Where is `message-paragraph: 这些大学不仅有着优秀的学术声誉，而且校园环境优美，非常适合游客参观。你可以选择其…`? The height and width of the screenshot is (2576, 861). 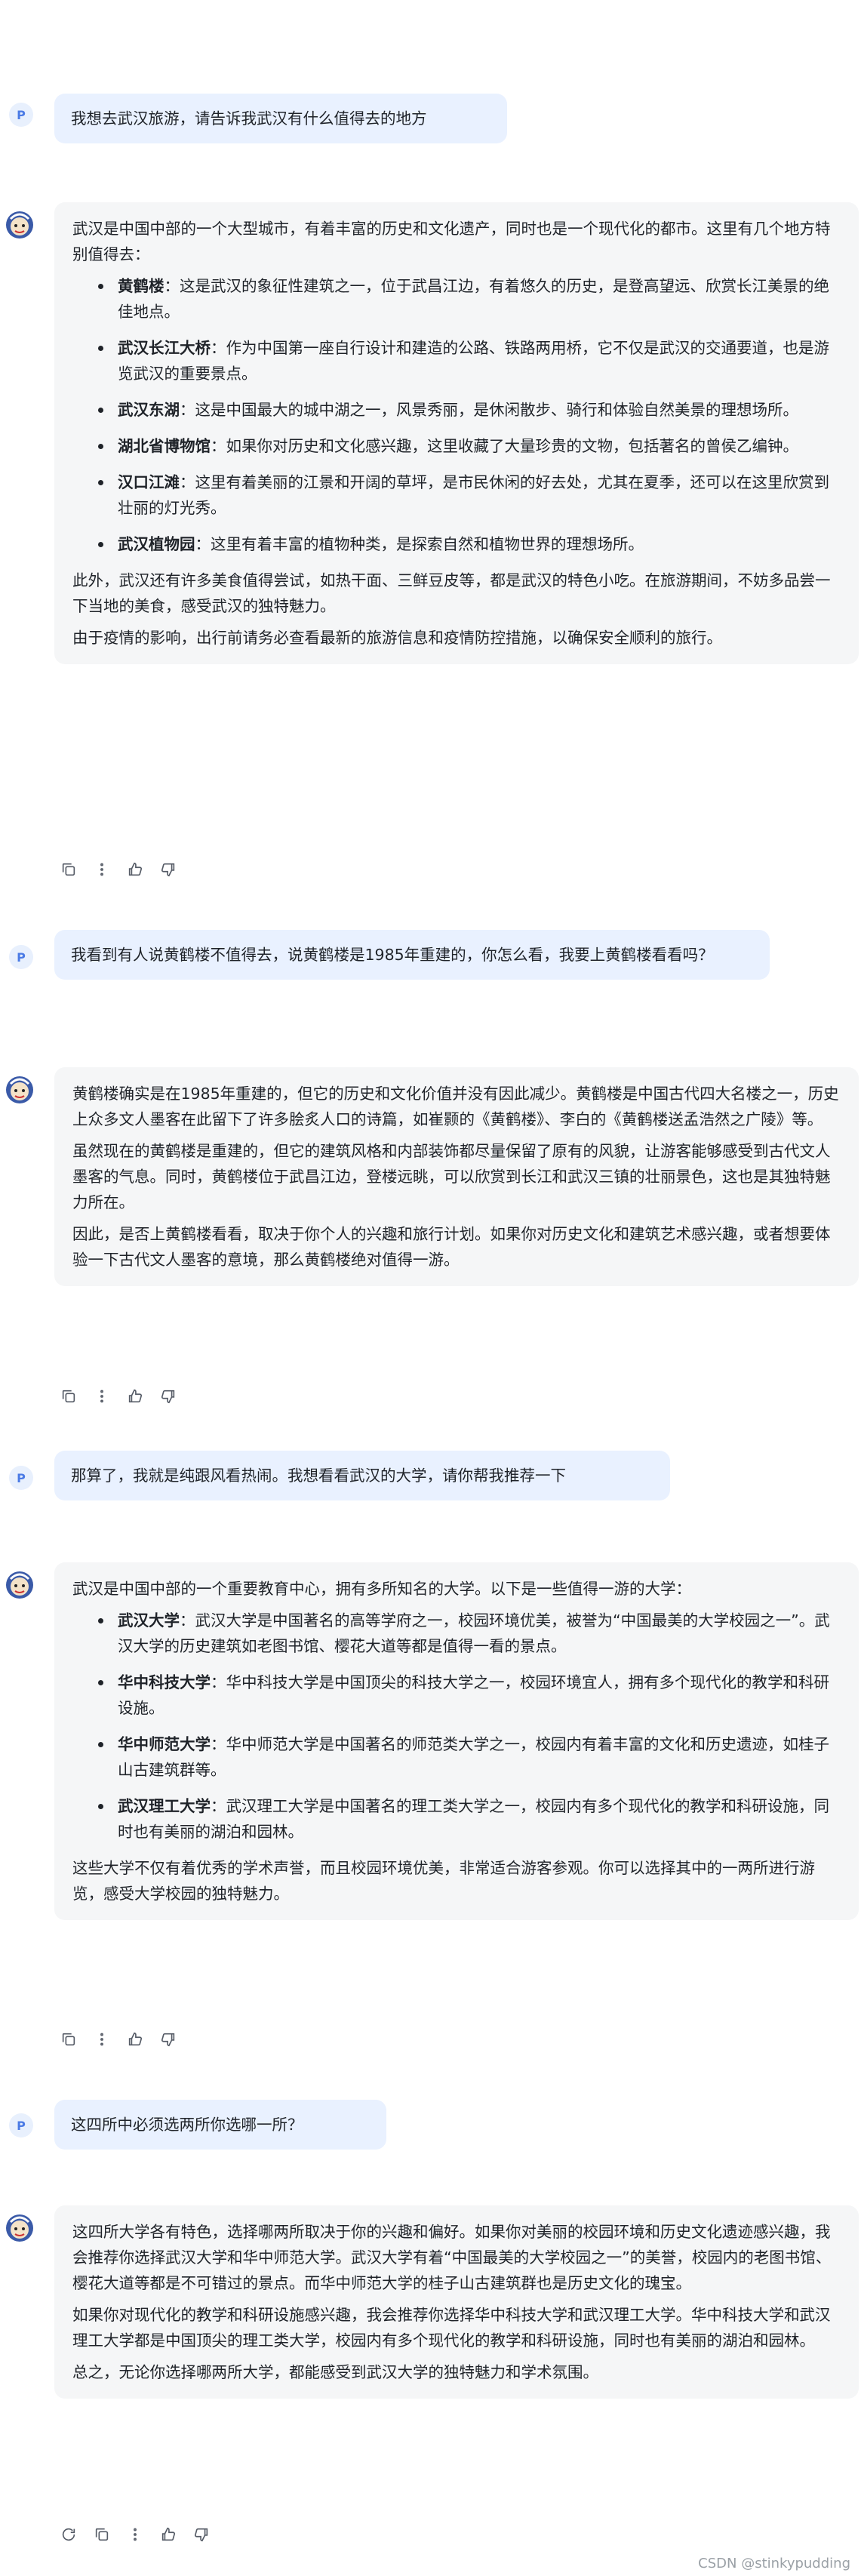 message-paragraph: 这些大学不仅有着优秀的学术声誉，而且校园环境优美，非常适合游客参观。你可以选择其… is located at coordinates (443, 1881).